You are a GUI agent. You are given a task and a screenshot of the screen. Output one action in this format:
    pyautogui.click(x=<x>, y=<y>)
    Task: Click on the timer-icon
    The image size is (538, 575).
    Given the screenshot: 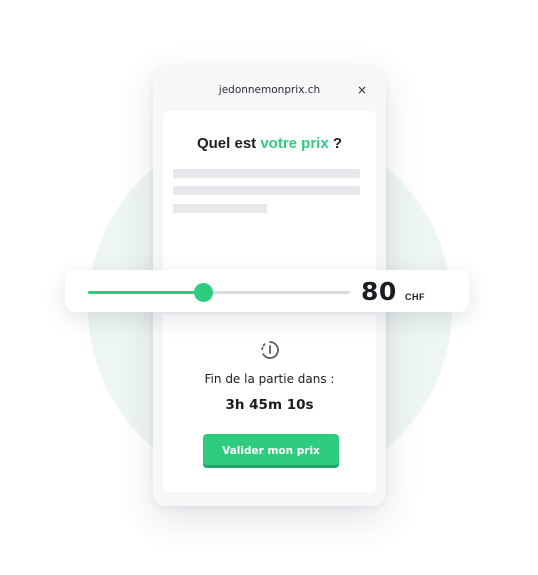 What is the action you would take?
    pyautogui.click(x=270, y=350)
    